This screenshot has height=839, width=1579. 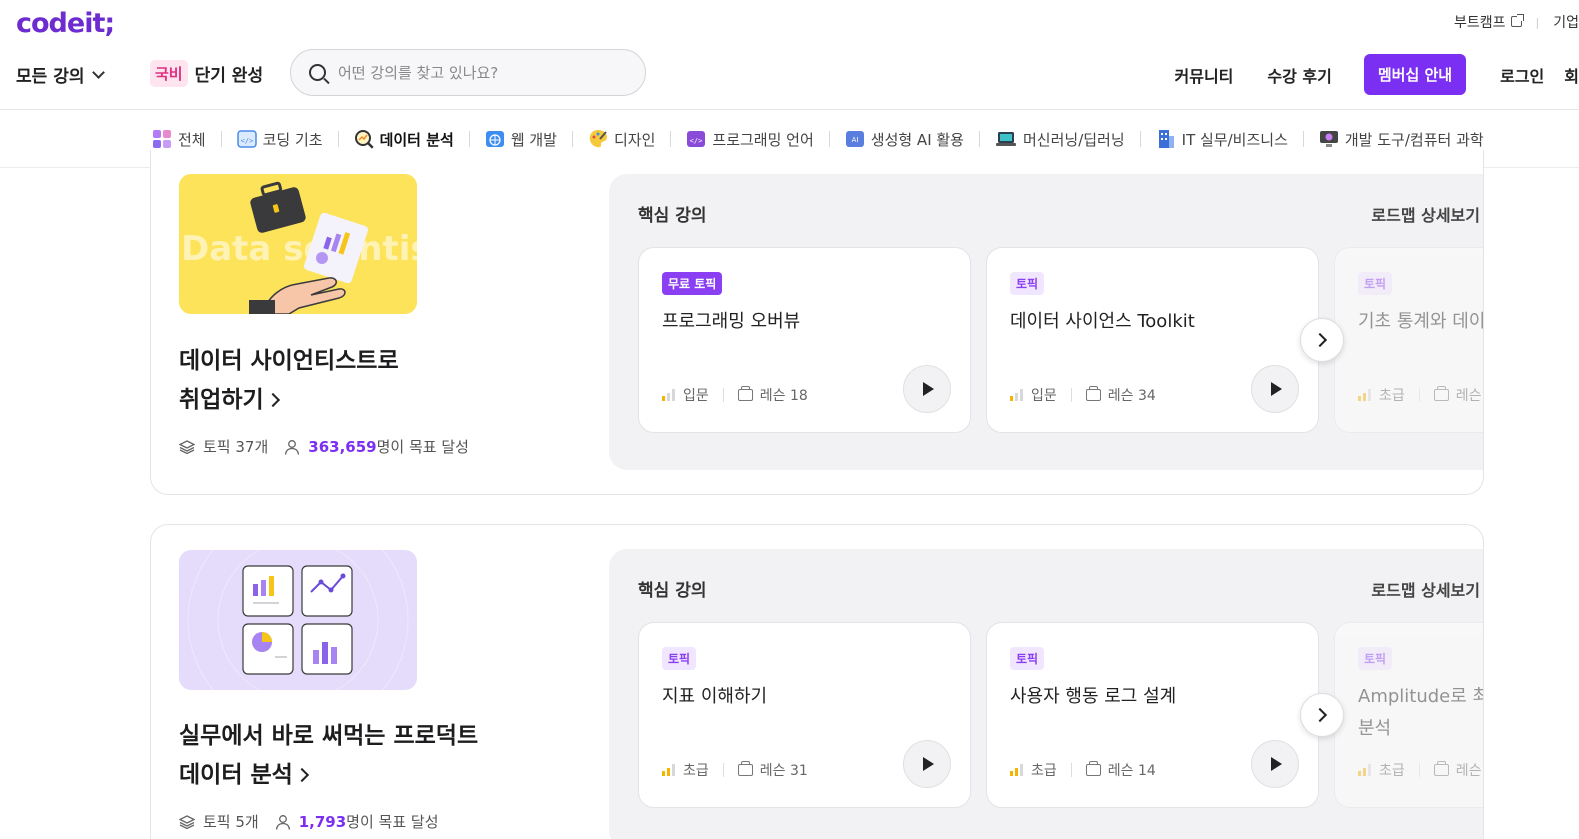 I want to click on enterprise-link: 기업, so click(x=1566, y=22).